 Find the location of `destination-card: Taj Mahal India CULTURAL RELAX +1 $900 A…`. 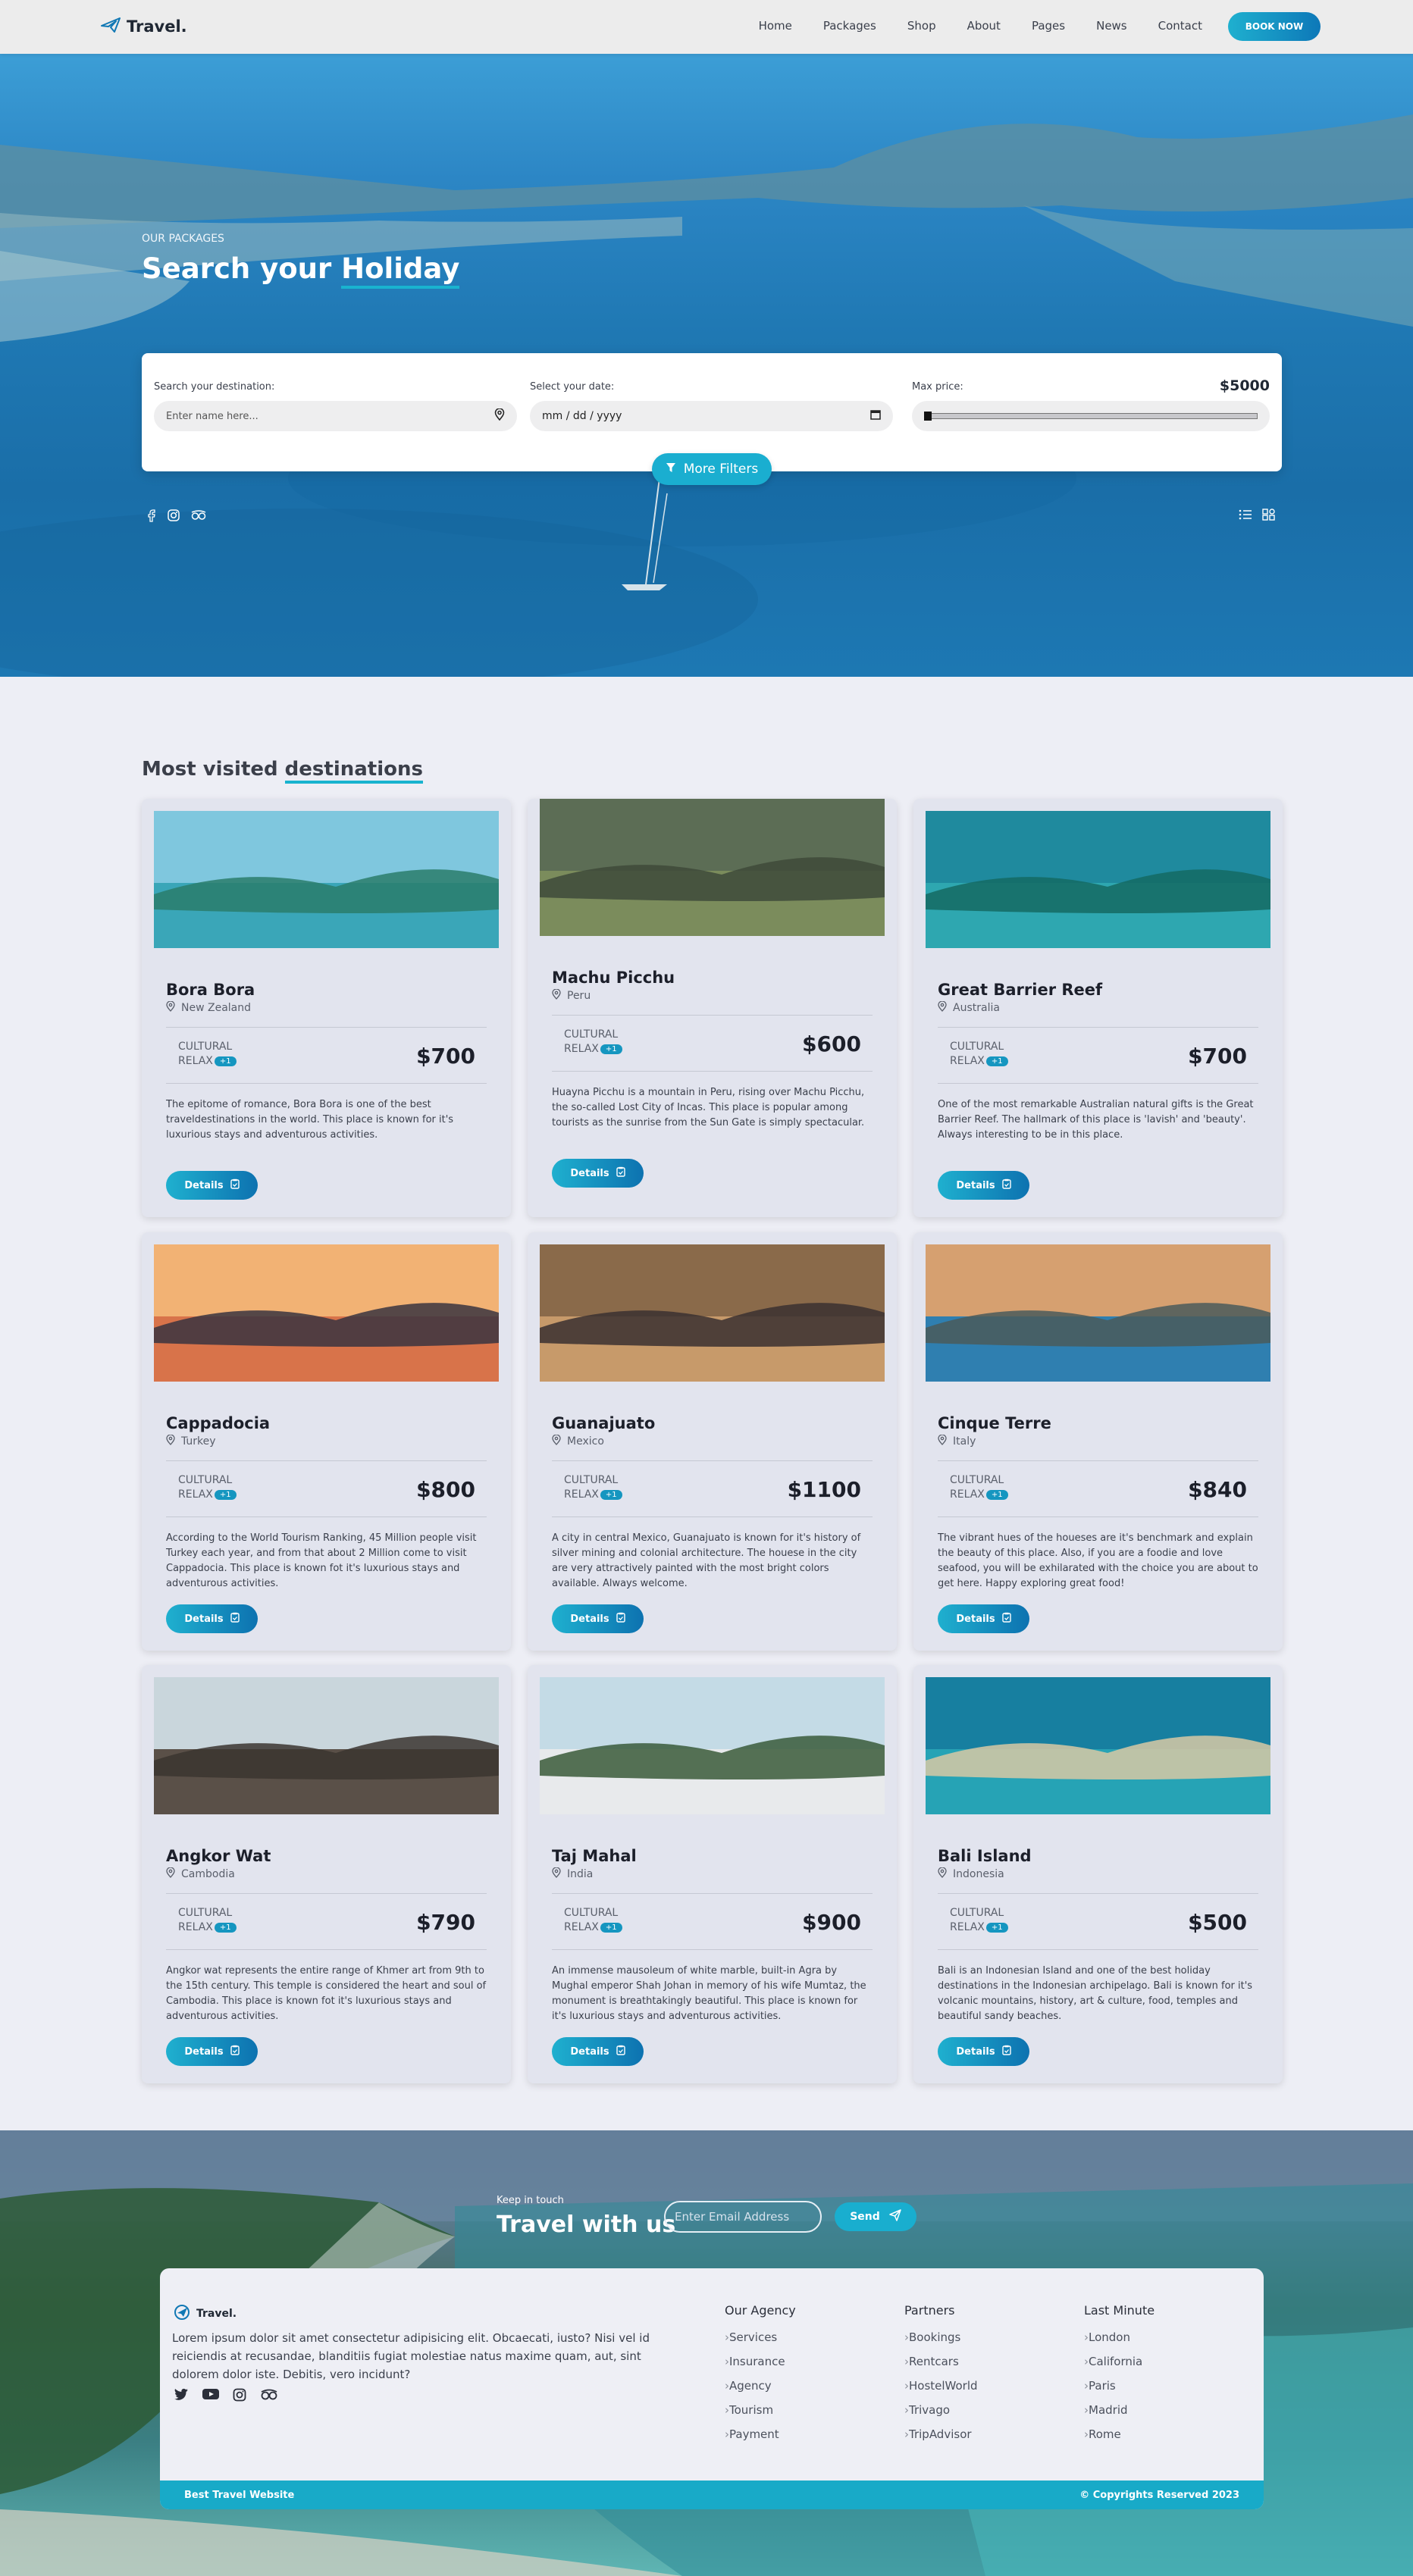

destination-card: Taj Mahal India CULTURAL RELAX +1 $900 A… is located at coordinates (712, 1874).